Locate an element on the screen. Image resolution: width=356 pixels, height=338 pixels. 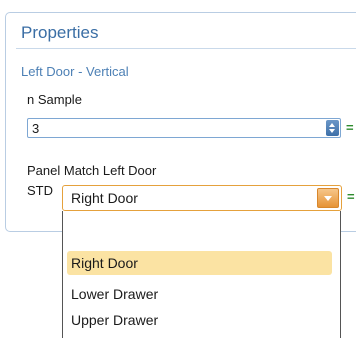
chevron-down-icon is located at coordinates (328, 198).